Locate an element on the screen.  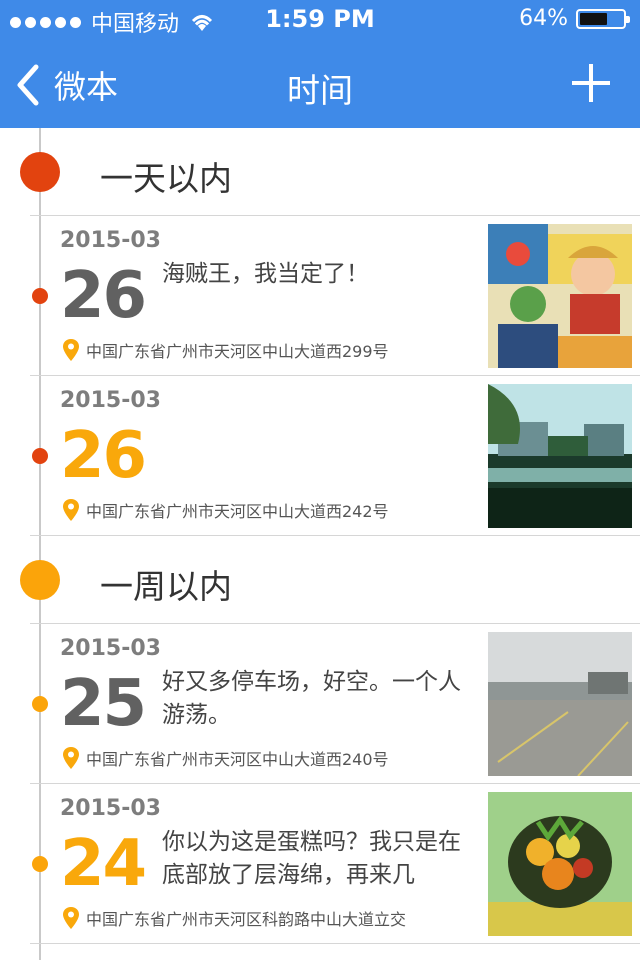
entry-text: 你以为这是蛋糕吗？我只是在底部放了层海绵，再来几 is located at coordinates (311, 858).